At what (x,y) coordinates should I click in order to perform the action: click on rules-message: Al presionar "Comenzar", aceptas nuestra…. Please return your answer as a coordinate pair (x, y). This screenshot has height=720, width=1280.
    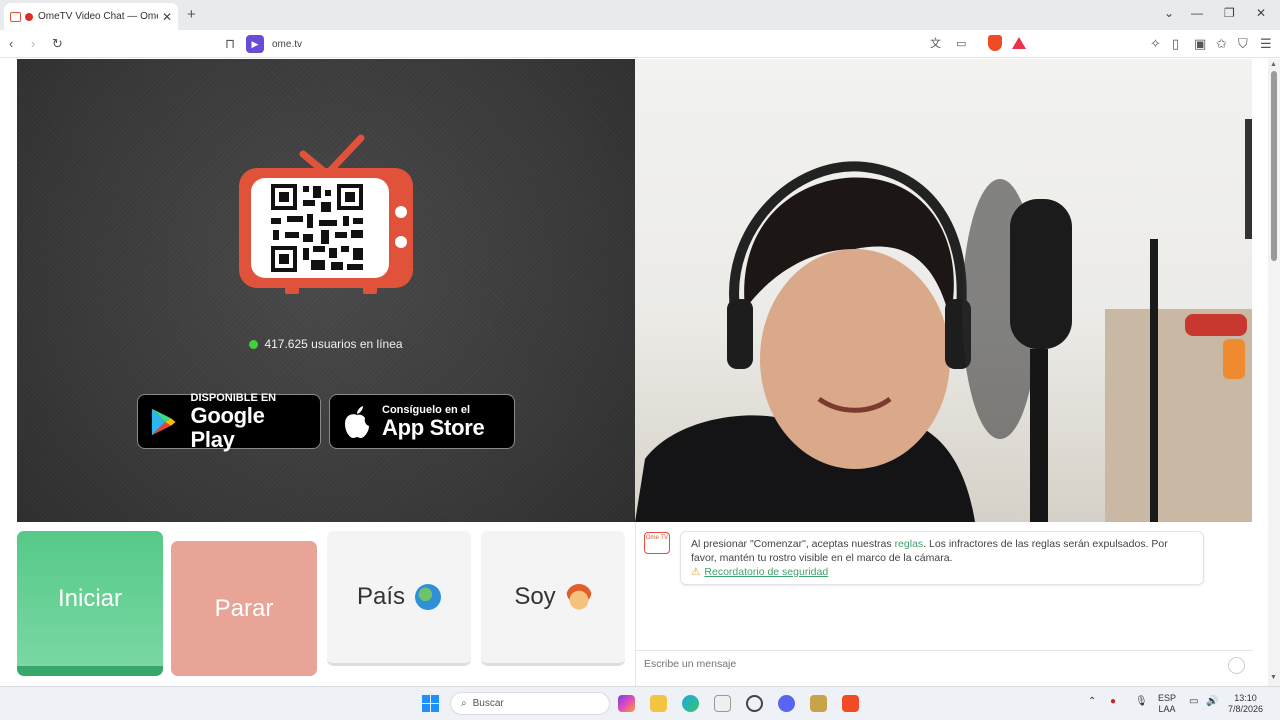
    Looking at the image, I should click on (942, 551).